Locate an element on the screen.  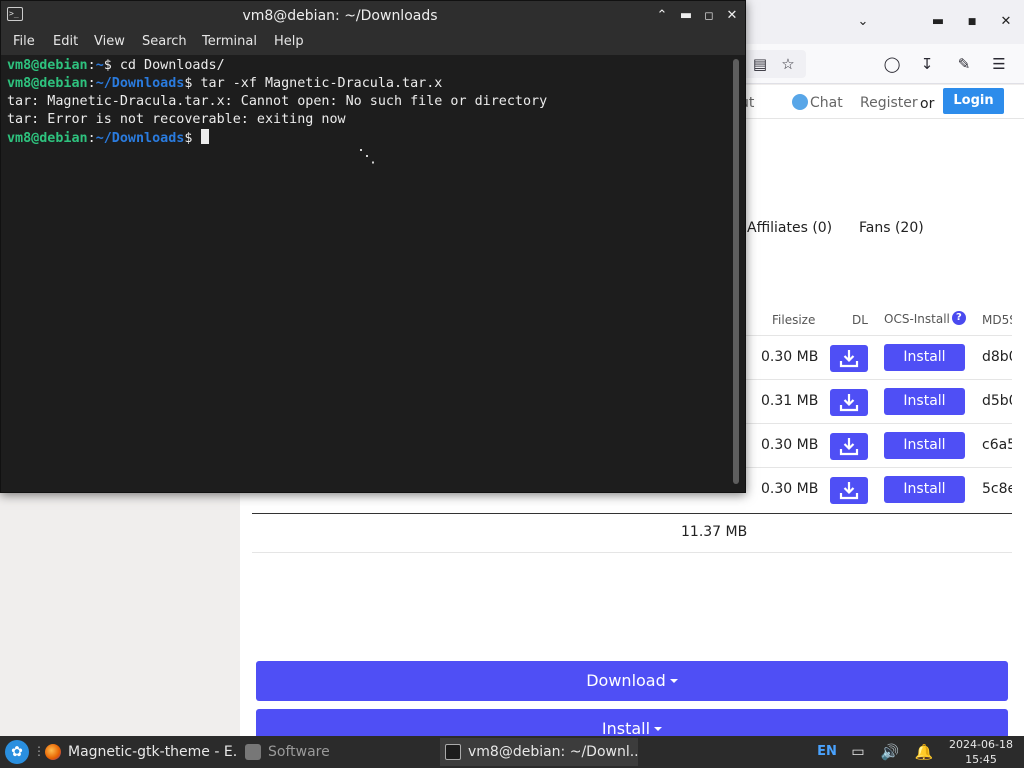
login-button: Login is located at coordinates (973, 101).